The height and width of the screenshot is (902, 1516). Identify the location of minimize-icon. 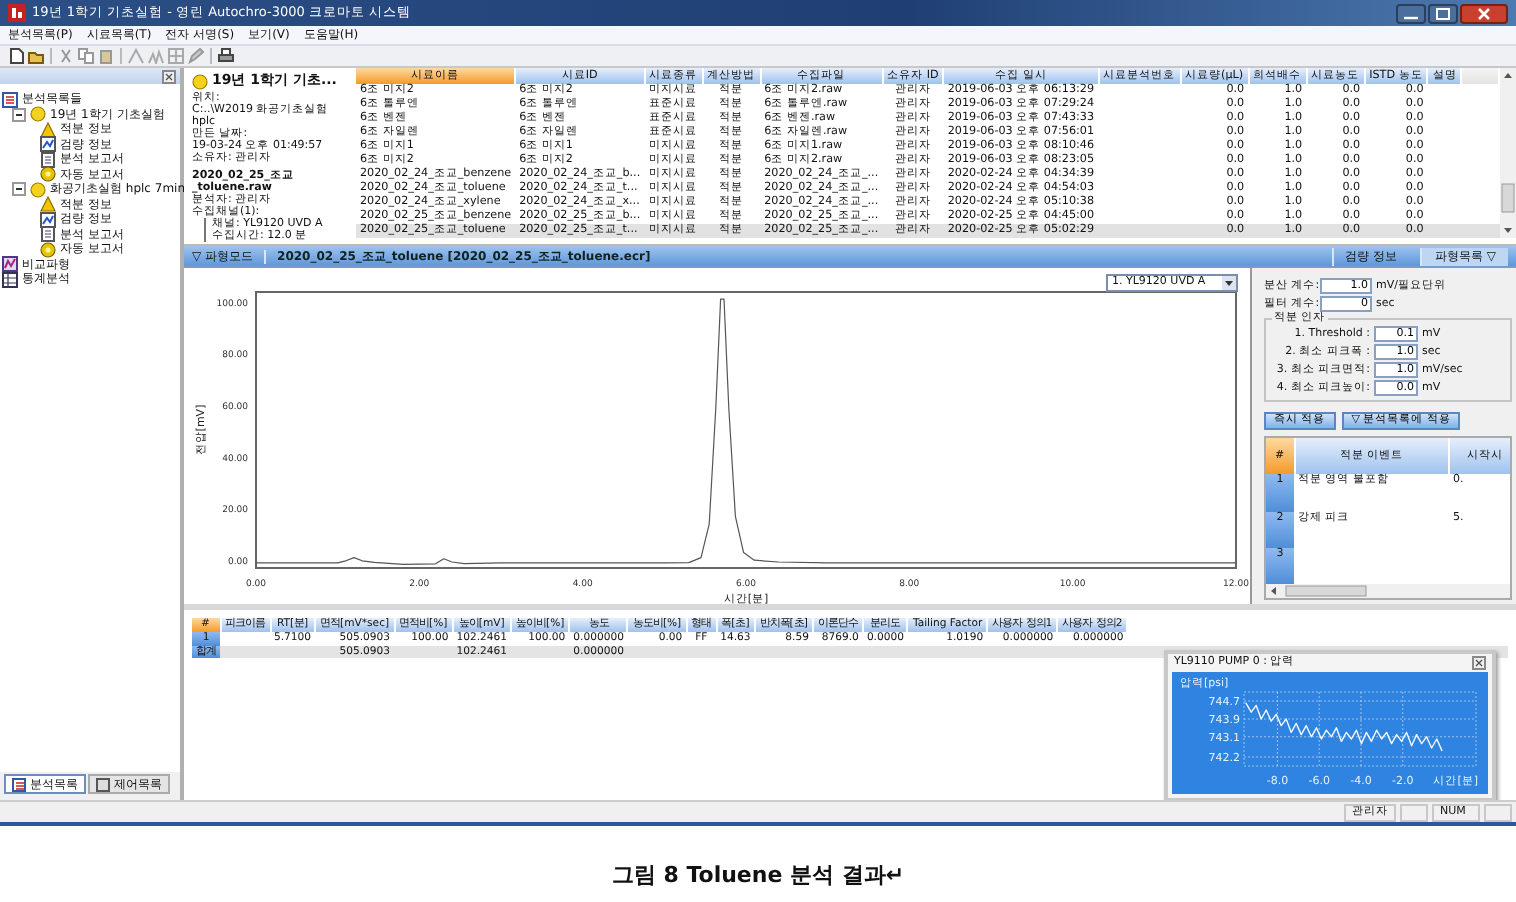
(1411, 13).